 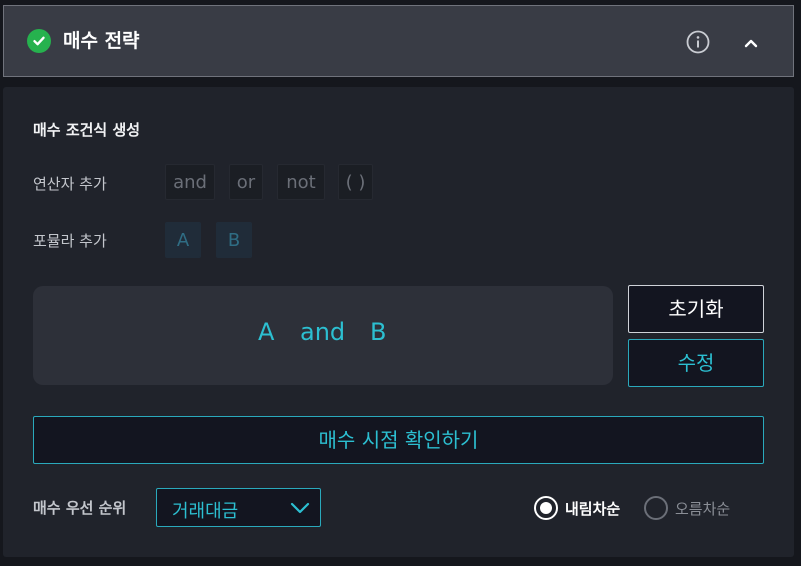 I want to click on strategy-header: 매수 전략, so click(x=398, y=41).